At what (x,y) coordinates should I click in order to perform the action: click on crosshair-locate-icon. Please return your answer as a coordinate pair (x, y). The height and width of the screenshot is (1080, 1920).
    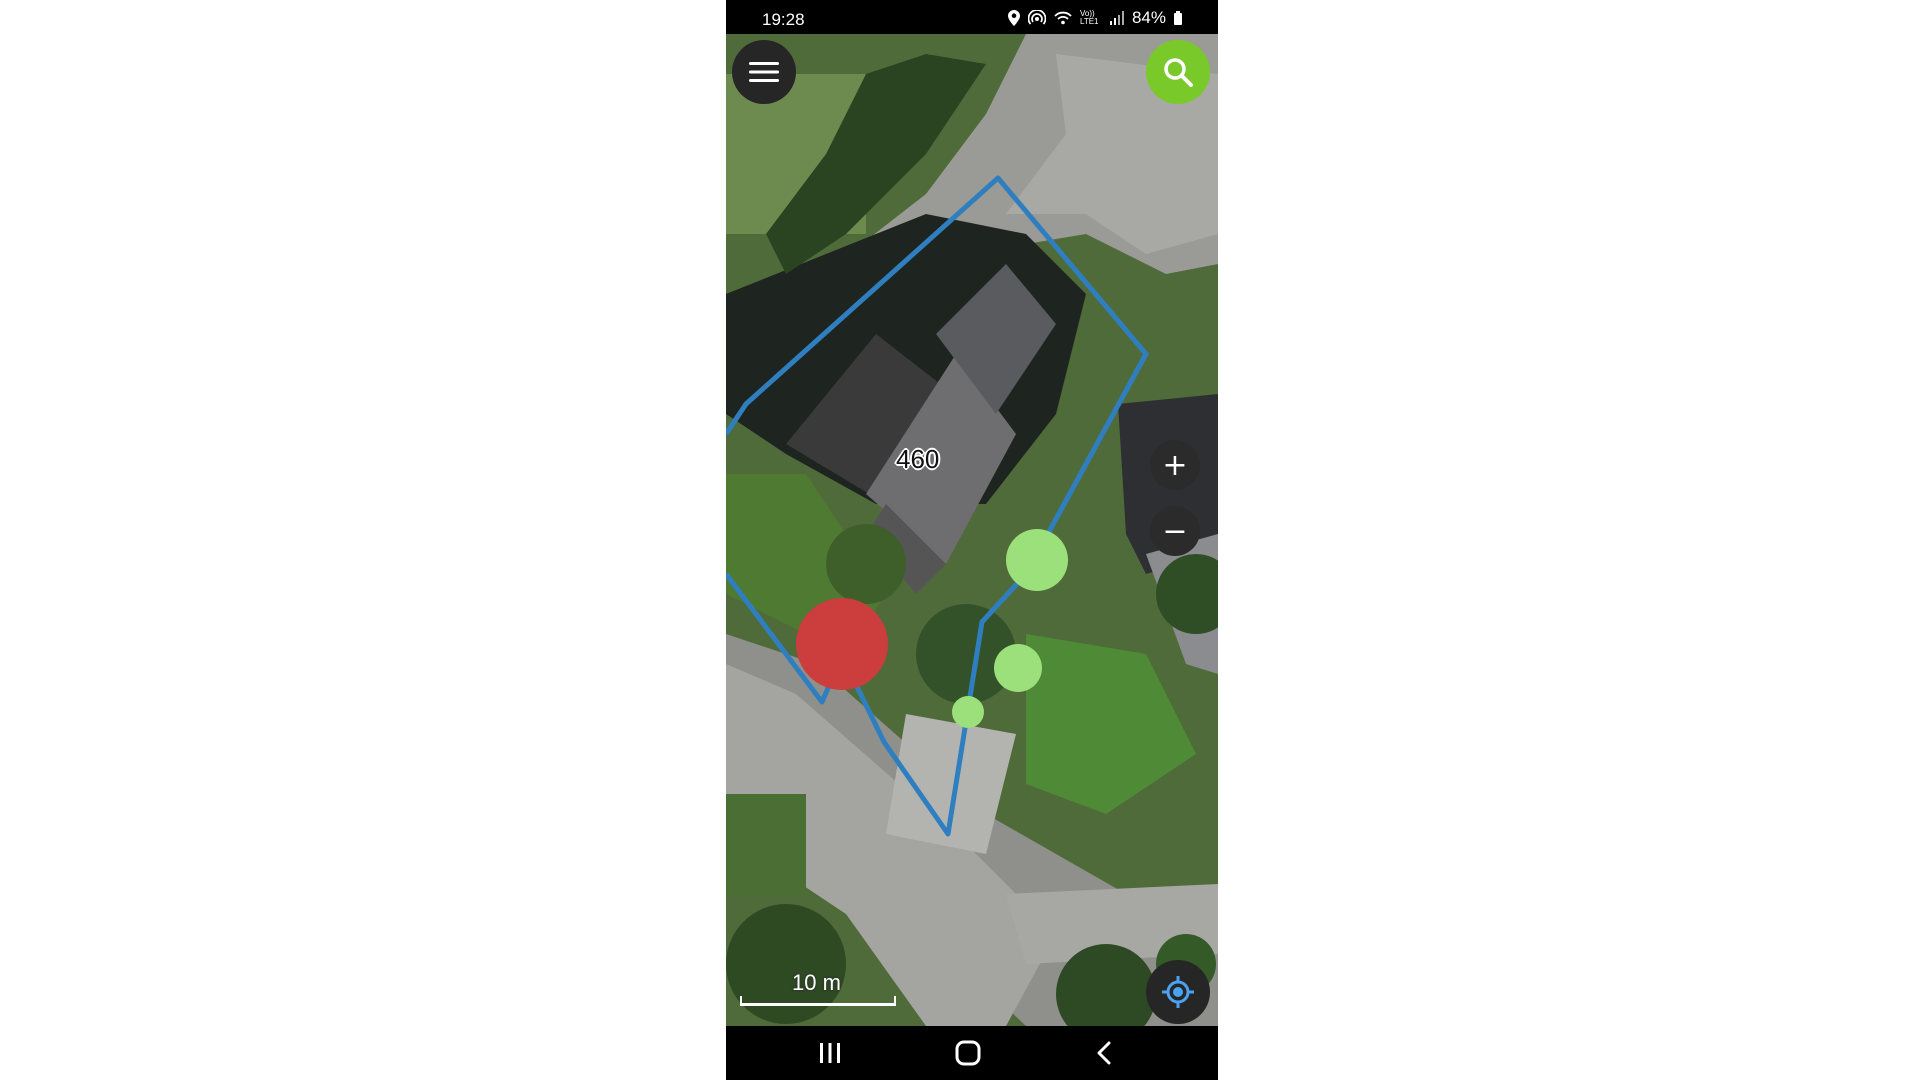
    Looking at the image, I should click on (1178, 992).